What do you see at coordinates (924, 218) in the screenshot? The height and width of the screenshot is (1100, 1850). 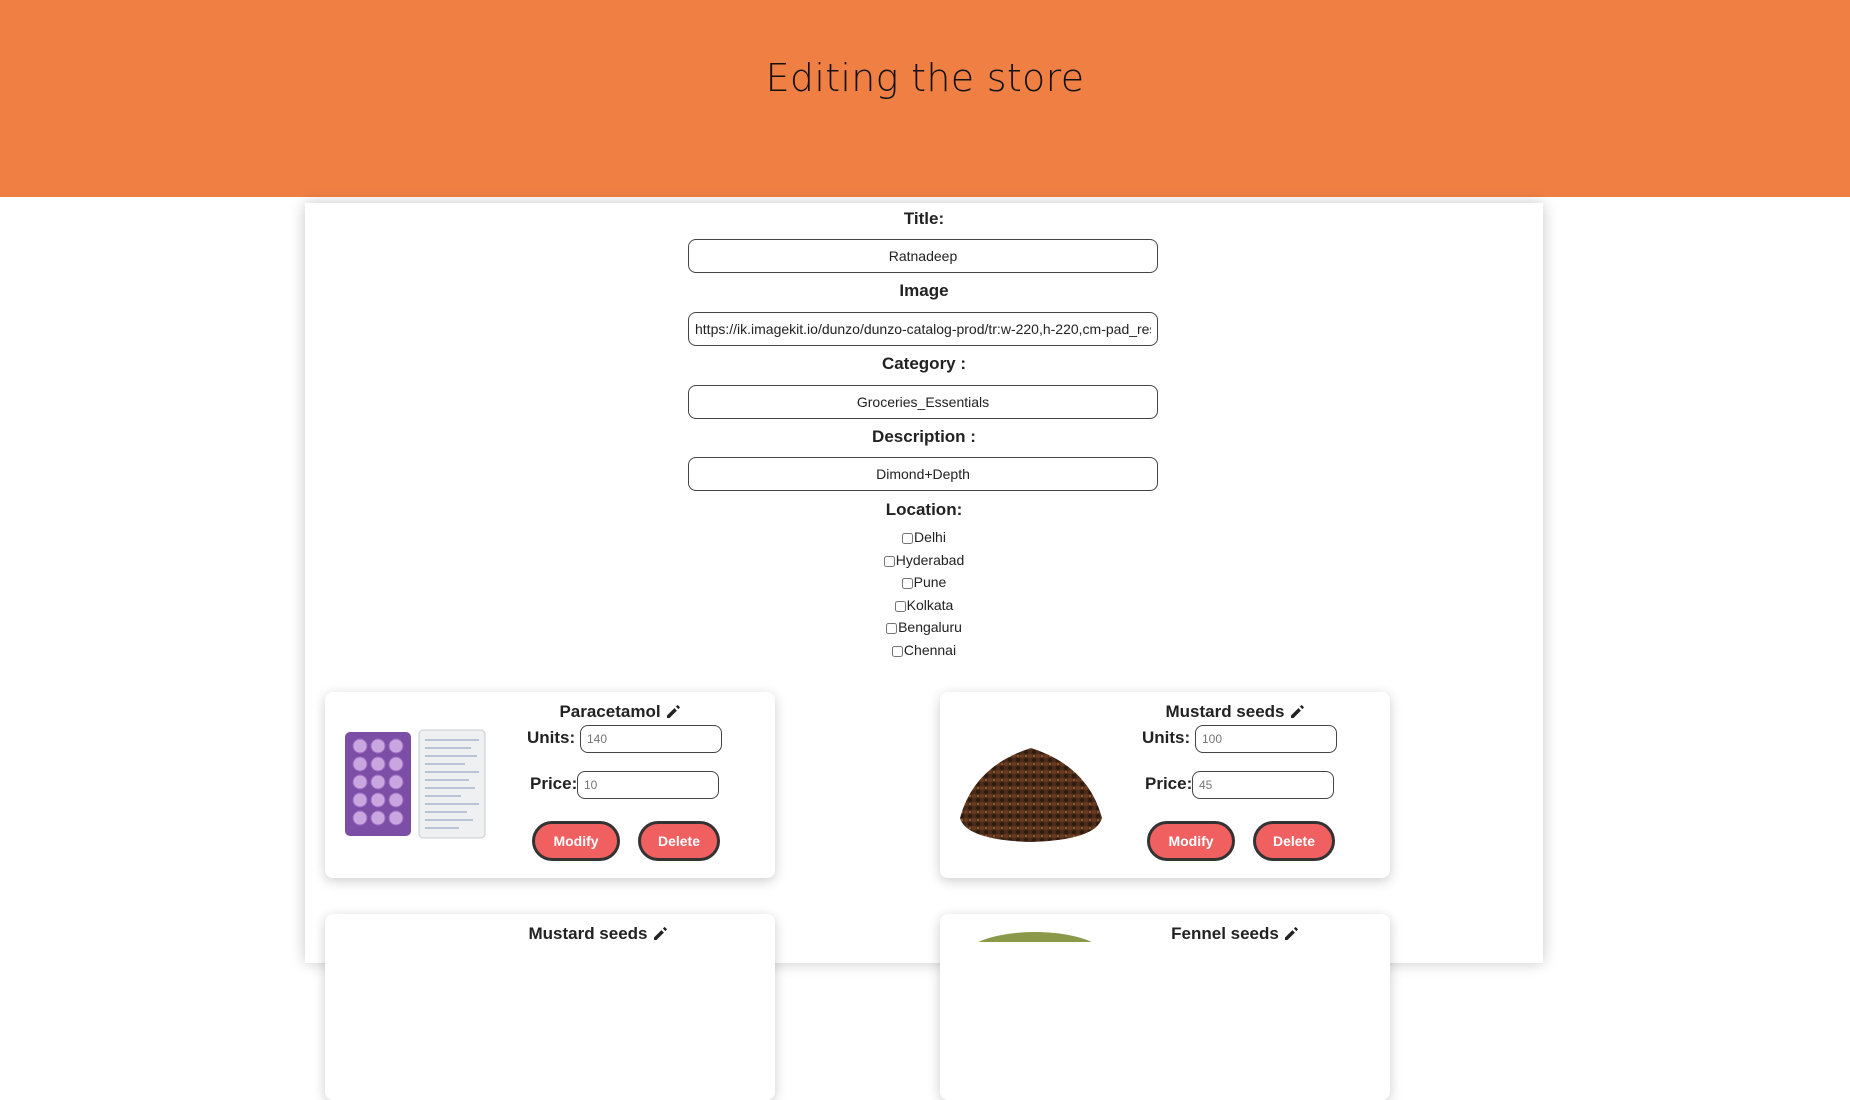 I see `title-label: Title:` at bounding box center [924, 218].